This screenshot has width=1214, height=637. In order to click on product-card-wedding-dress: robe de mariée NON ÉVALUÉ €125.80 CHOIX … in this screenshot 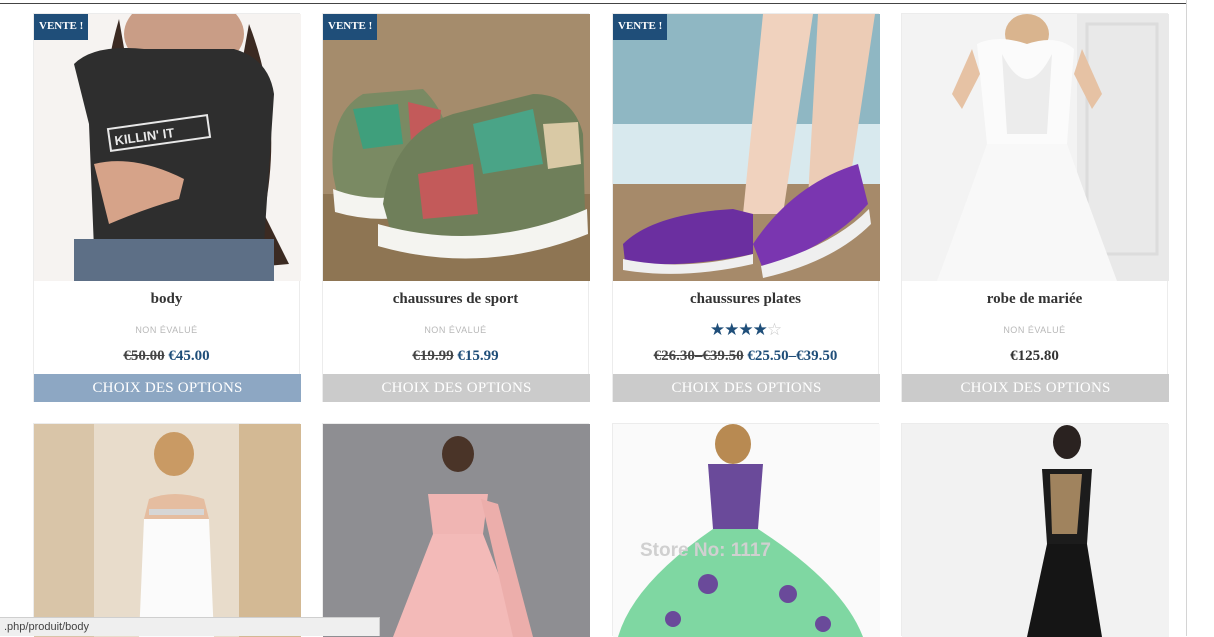, I will do `click(1035, 207)`.